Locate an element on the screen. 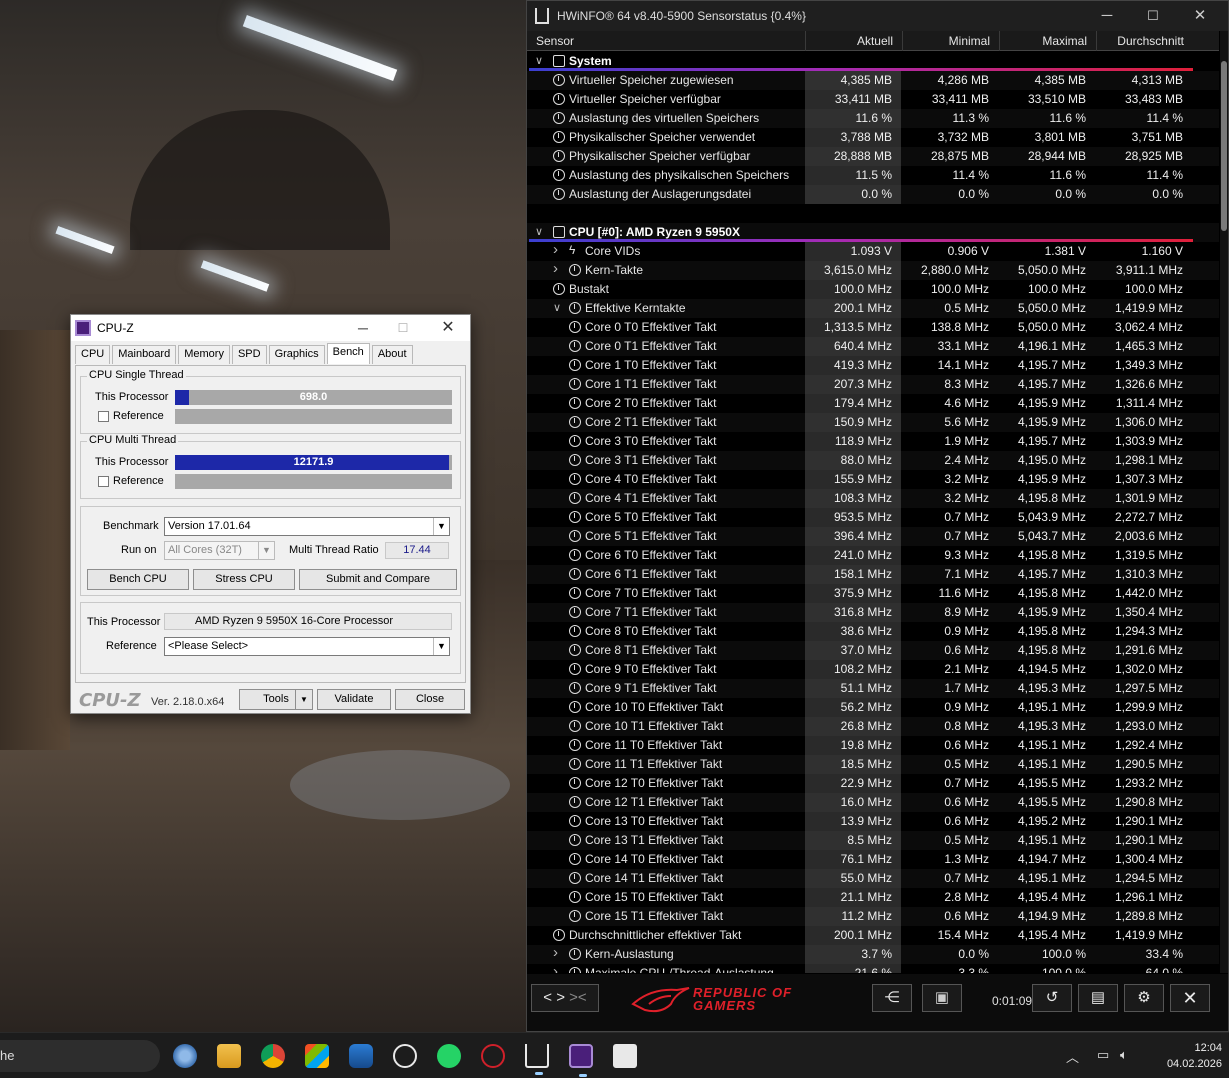 Image resolution: width=1229 pixels, height=1078 pixels. sensor-row: › ϟ Core VIDs 1.093 V 0.906 V 1.381 V 1.160 V is located at coordinates (873, 251).